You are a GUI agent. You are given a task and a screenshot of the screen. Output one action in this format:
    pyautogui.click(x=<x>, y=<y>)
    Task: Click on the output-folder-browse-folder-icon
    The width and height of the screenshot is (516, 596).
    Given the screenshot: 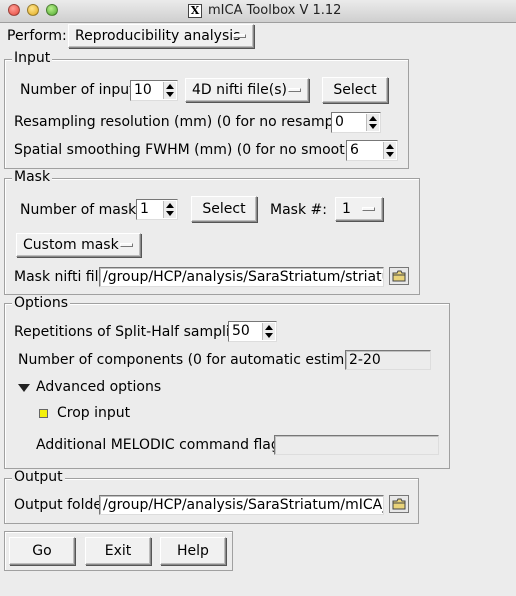 What is the action you would take?
    pyautogui.click(x=399, y=504)
    